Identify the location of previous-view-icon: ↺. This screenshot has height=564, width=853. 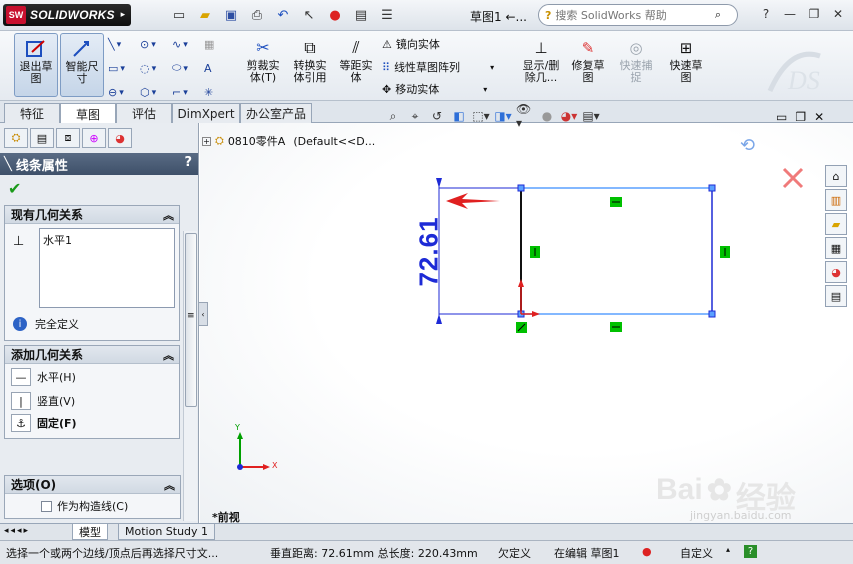
(437, 116).